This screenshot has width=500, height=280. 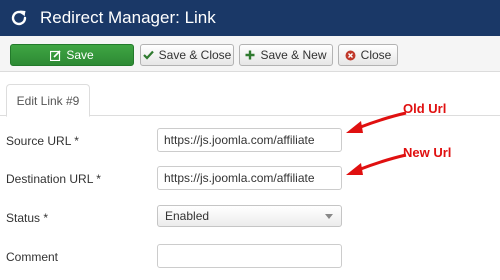 I want to click on close-button-label: Close, so click(x=376, y=55).